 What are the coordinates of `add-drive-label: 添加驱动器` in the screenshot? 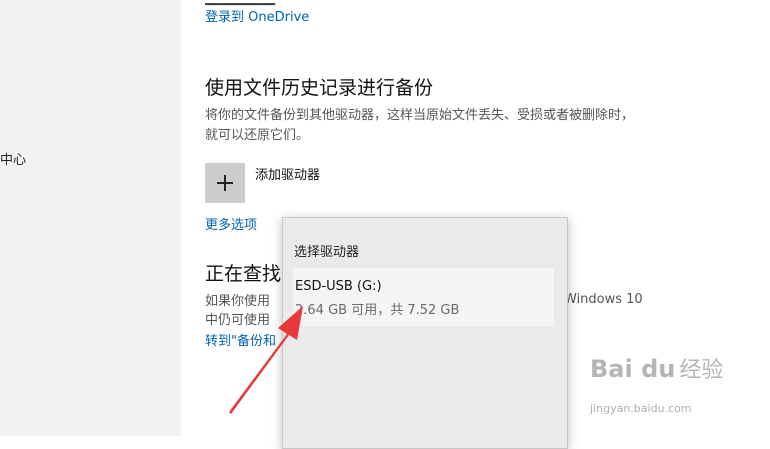 It's located at (287, 173).